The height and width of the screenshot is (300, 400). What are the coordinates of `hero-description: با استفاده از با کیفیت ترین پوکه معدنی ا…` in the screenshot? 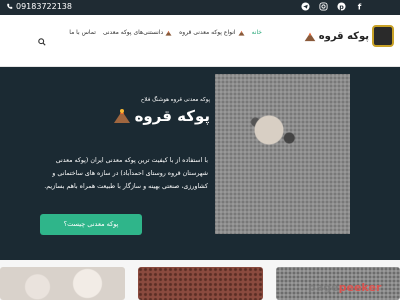 It's located at (126, 173).